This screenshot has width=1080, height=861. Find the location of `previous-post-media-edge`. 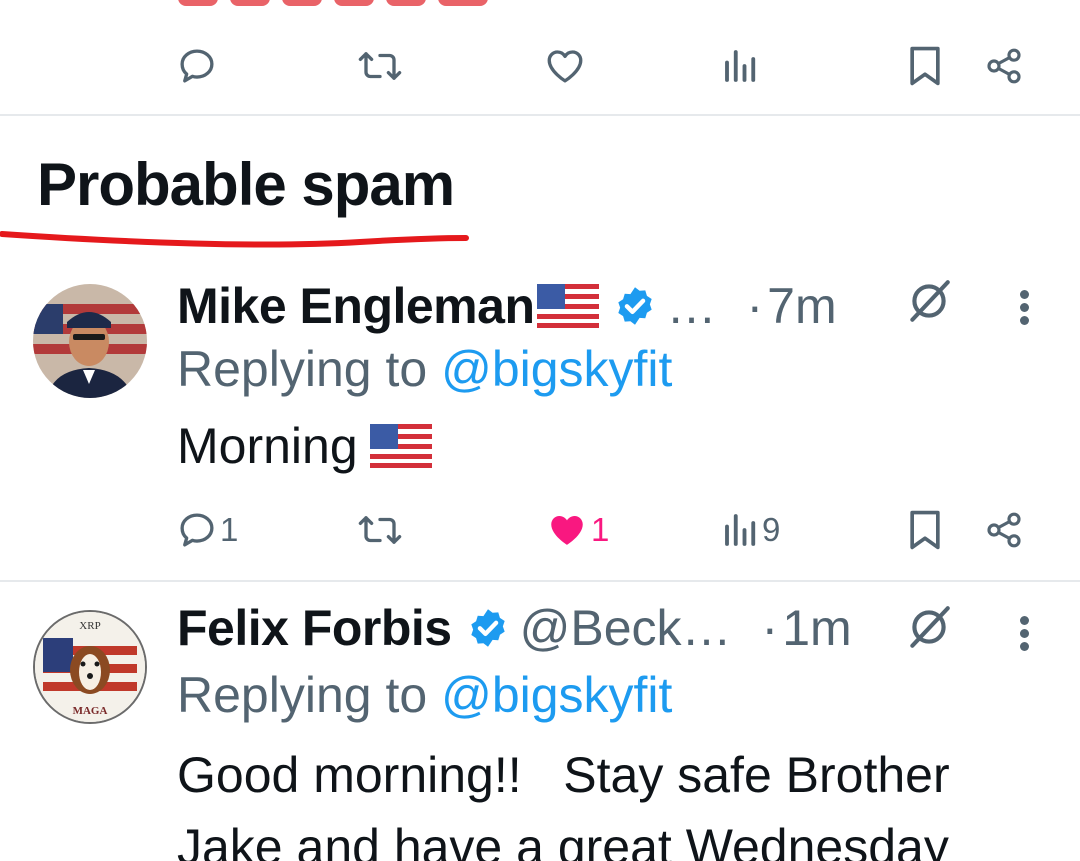

previous-post-media-edge is located at coordinates (335, 3).